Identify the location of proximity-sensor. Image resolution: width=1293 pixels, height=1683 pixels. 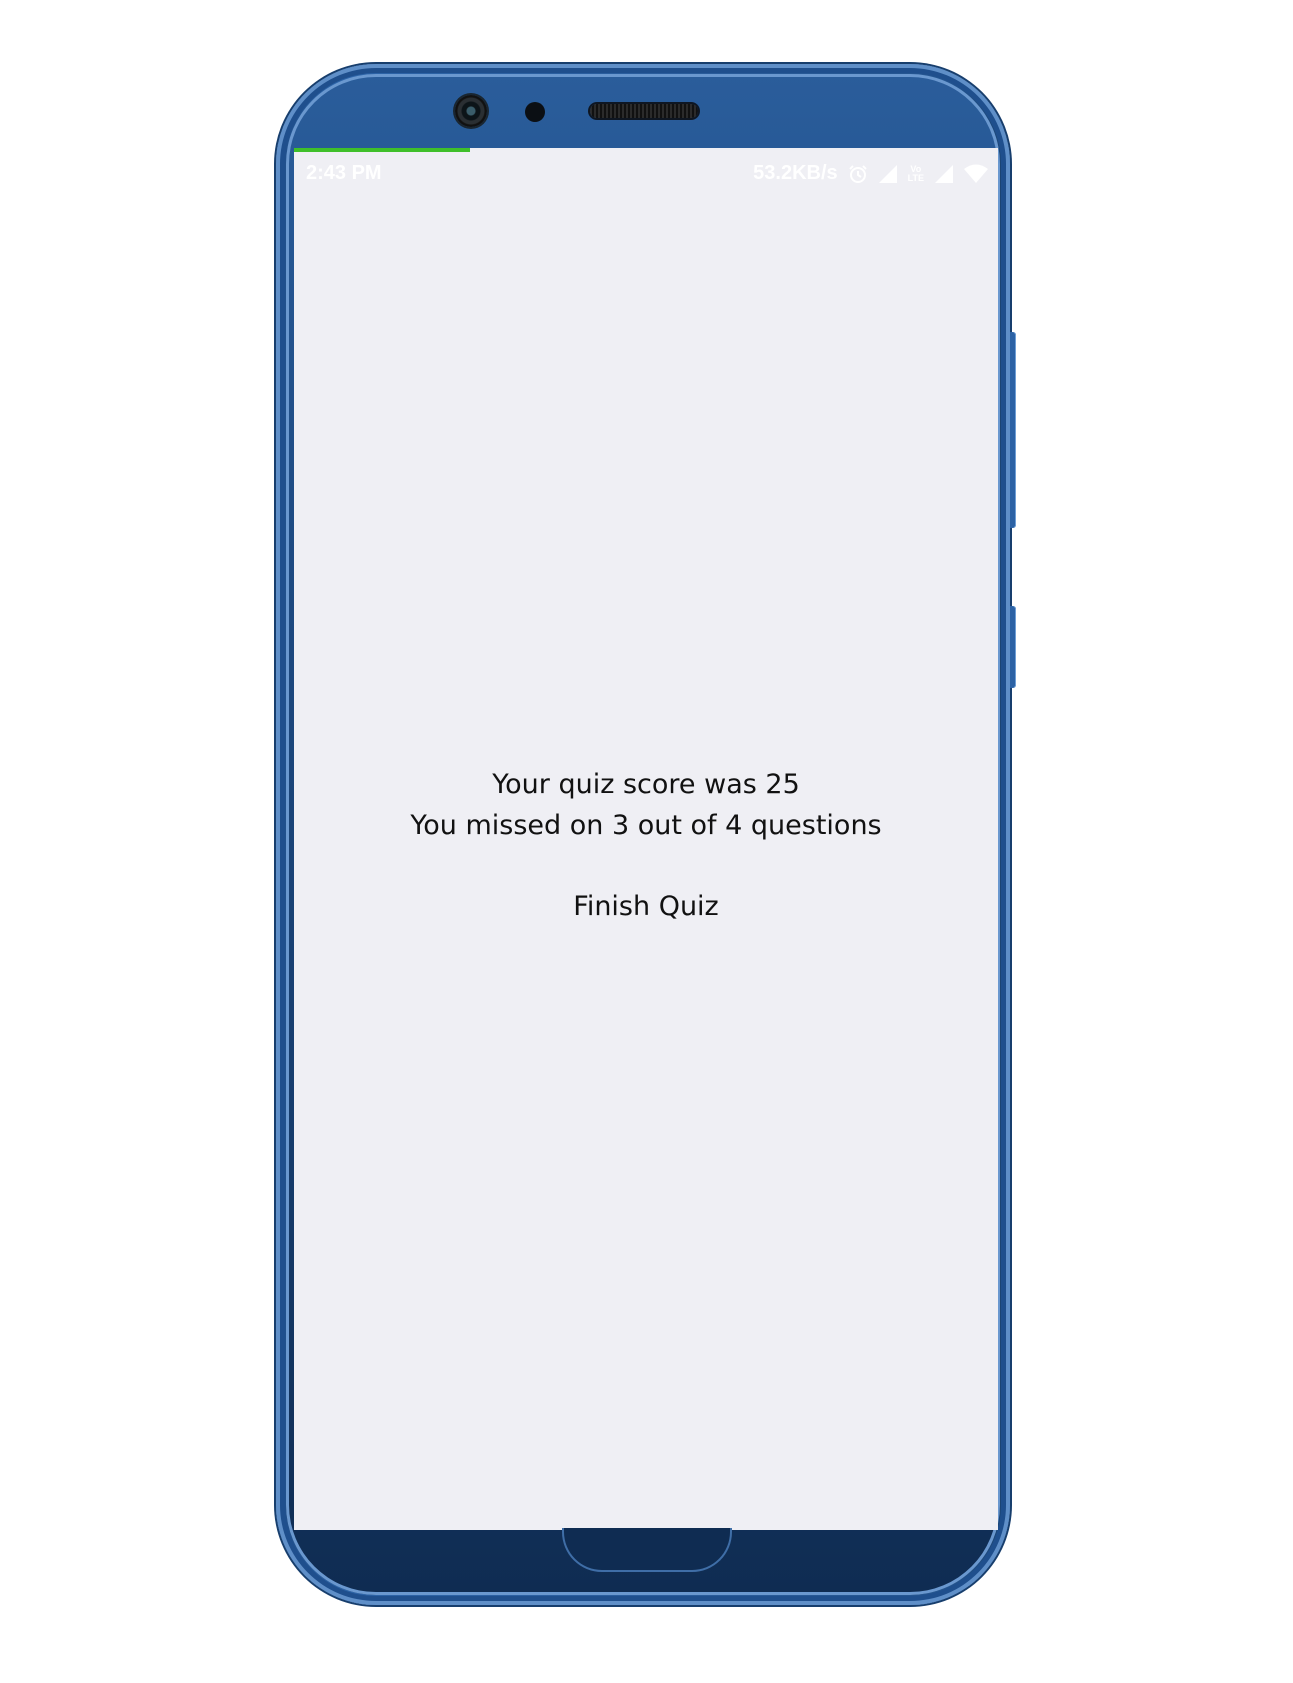
(535, 112).